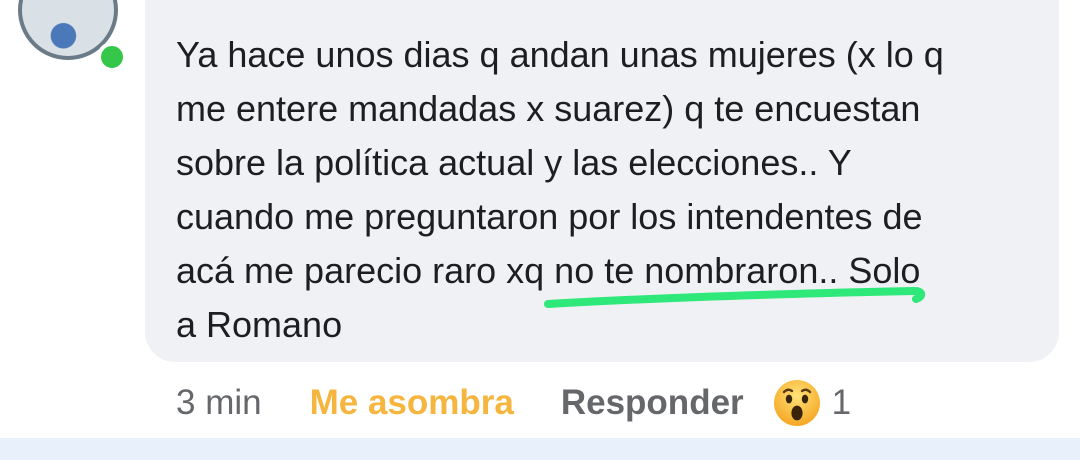  I want to click on wow-emoji-icon, so click(796, 403).